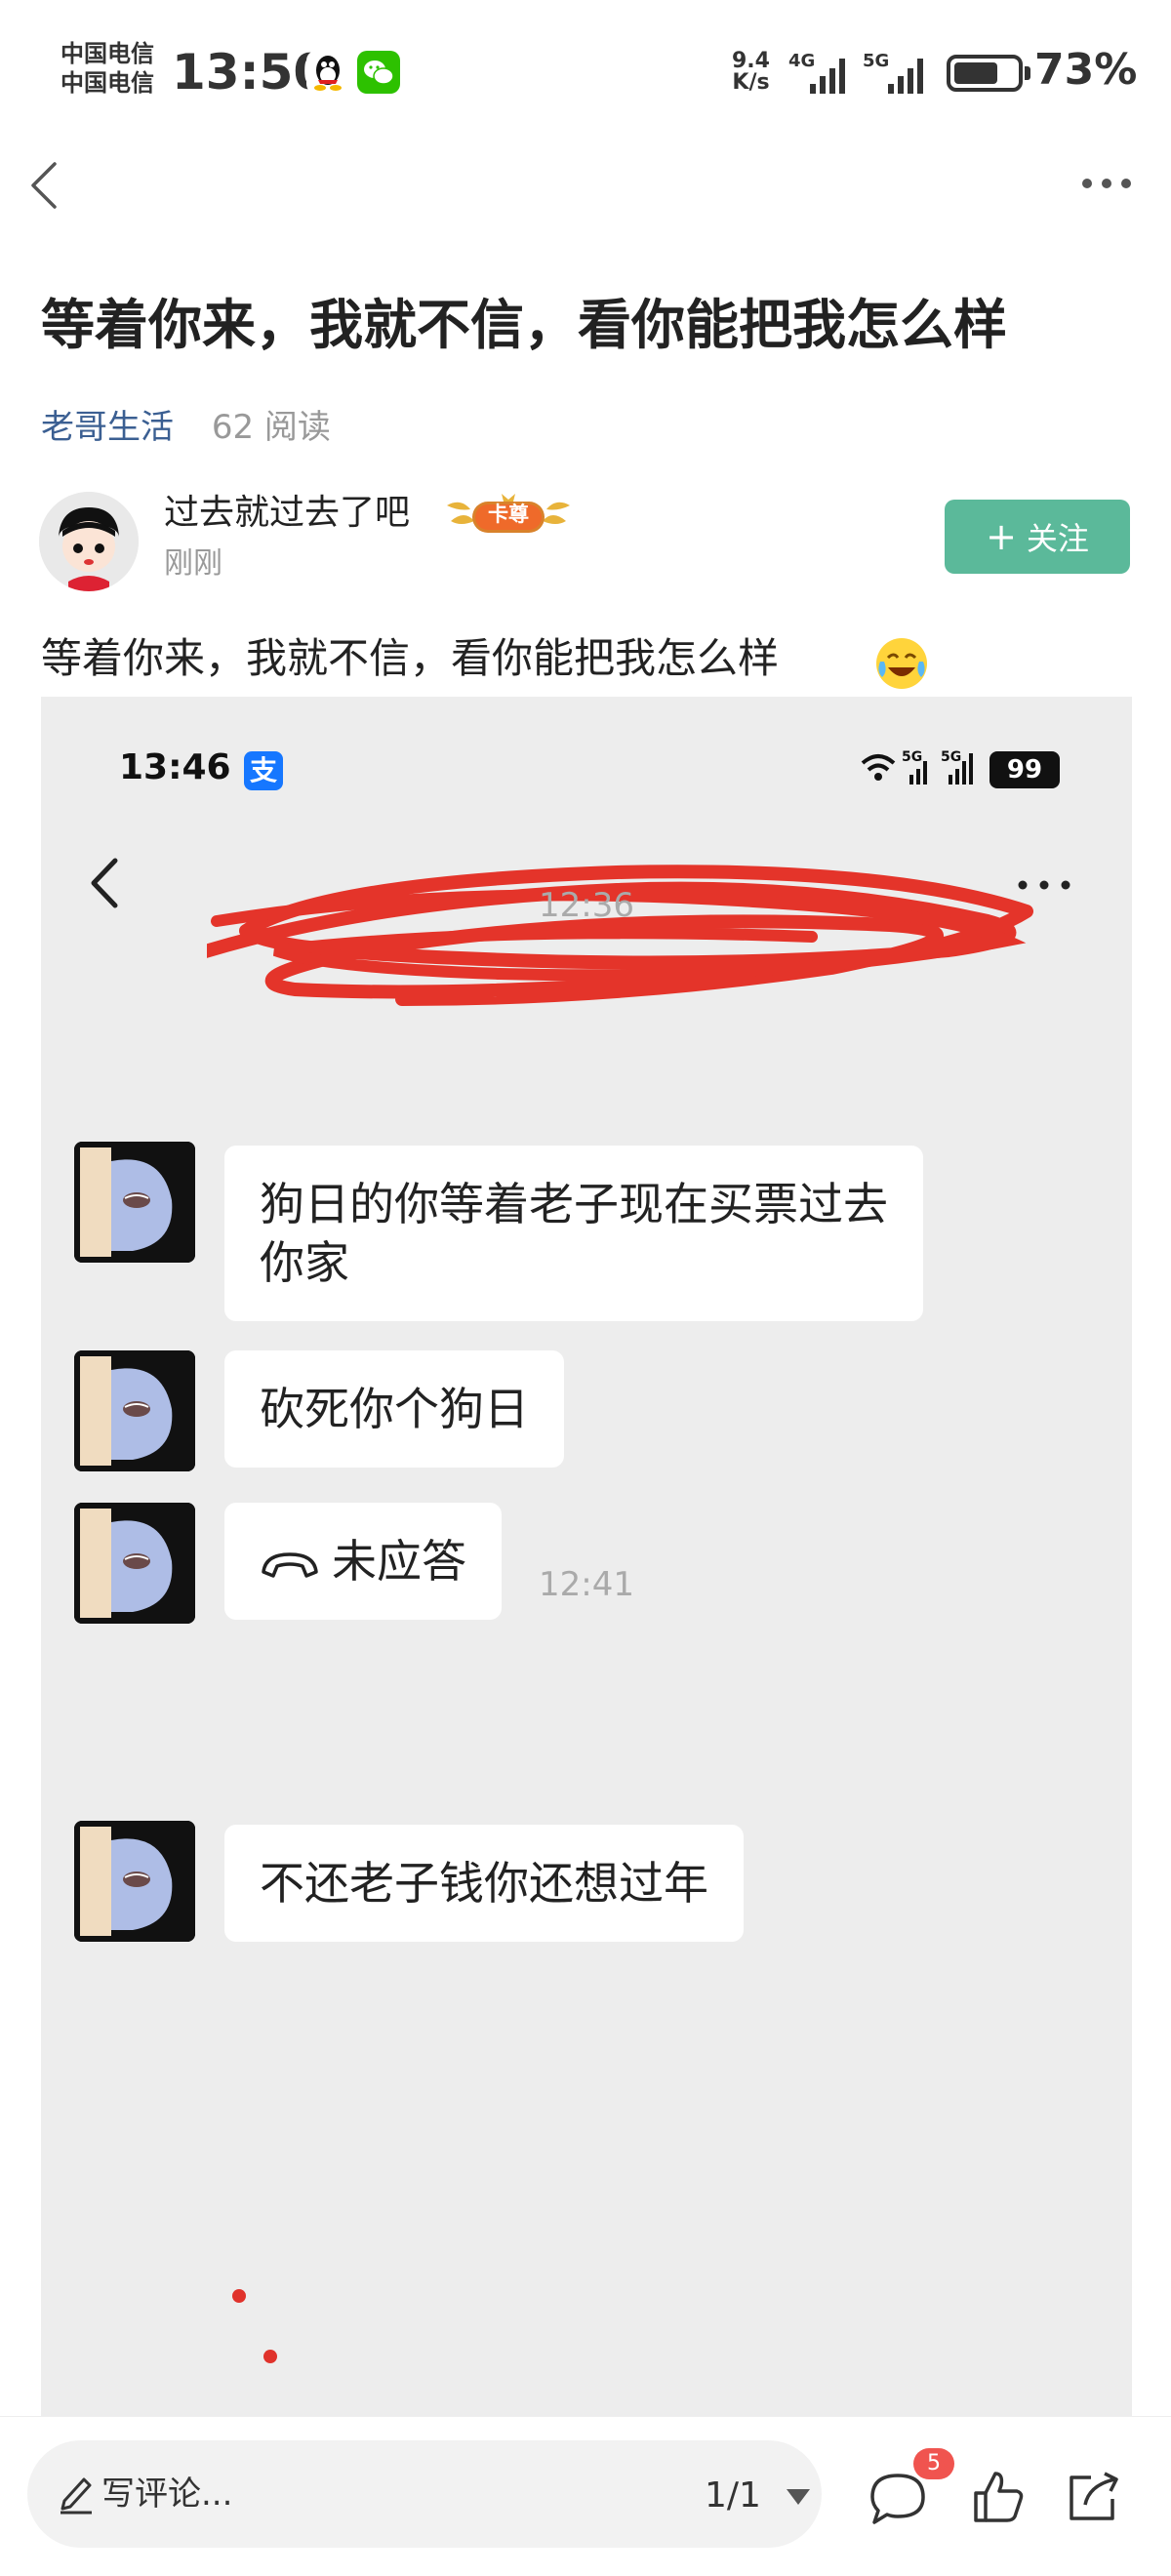 This screenshot has width=1171, height=2576. Describe the element at coordinates (263, 770) in the screenshot. I see `alipay-icon: 支` at that location.